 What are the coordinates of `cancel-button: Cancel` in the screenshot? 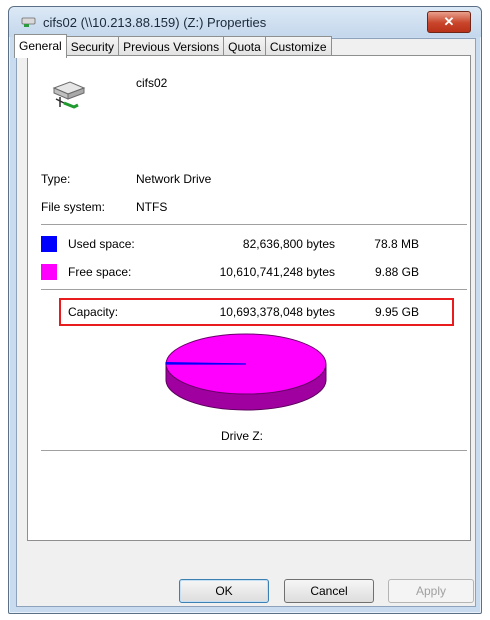 It's located at (329, 591).